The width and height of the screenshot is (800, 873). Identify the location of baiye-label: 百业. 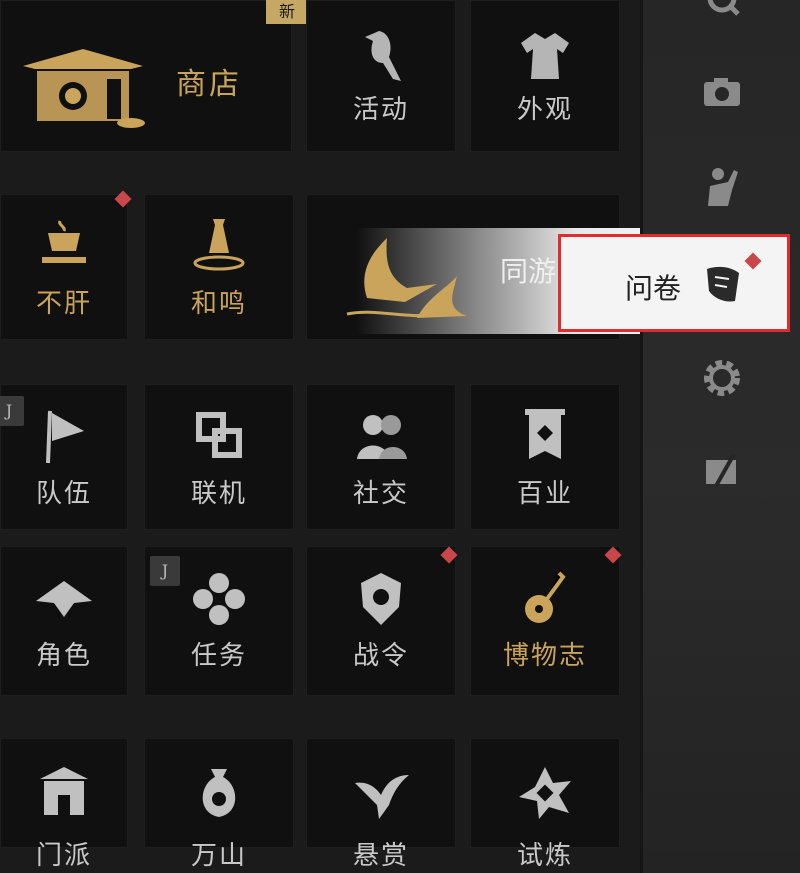
(544, 494).